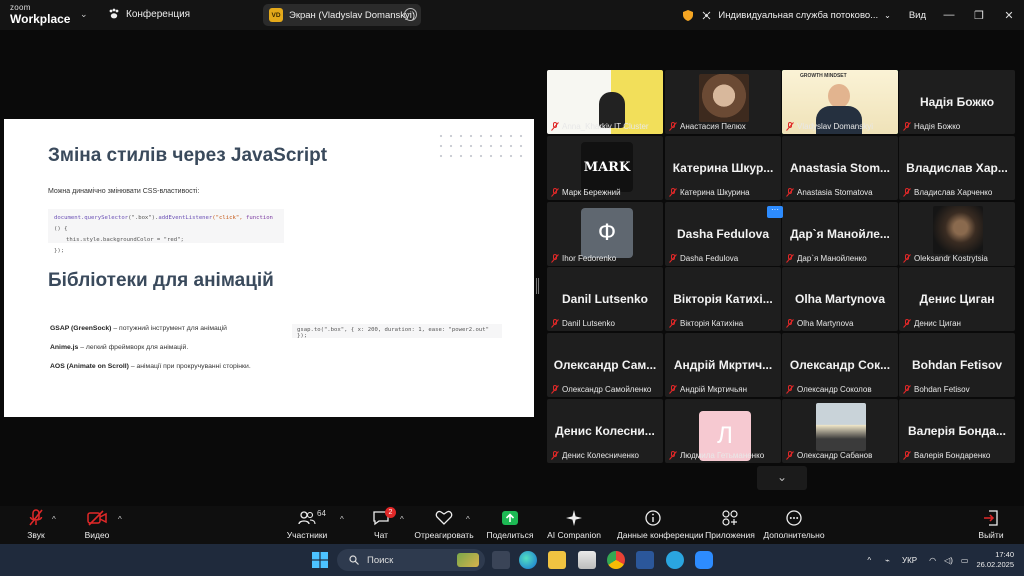  Describe the element at coordinates (957, 168) in the screenshot. I see `participant-tile: Владислав Хар... Владислав Харченко` at that location.